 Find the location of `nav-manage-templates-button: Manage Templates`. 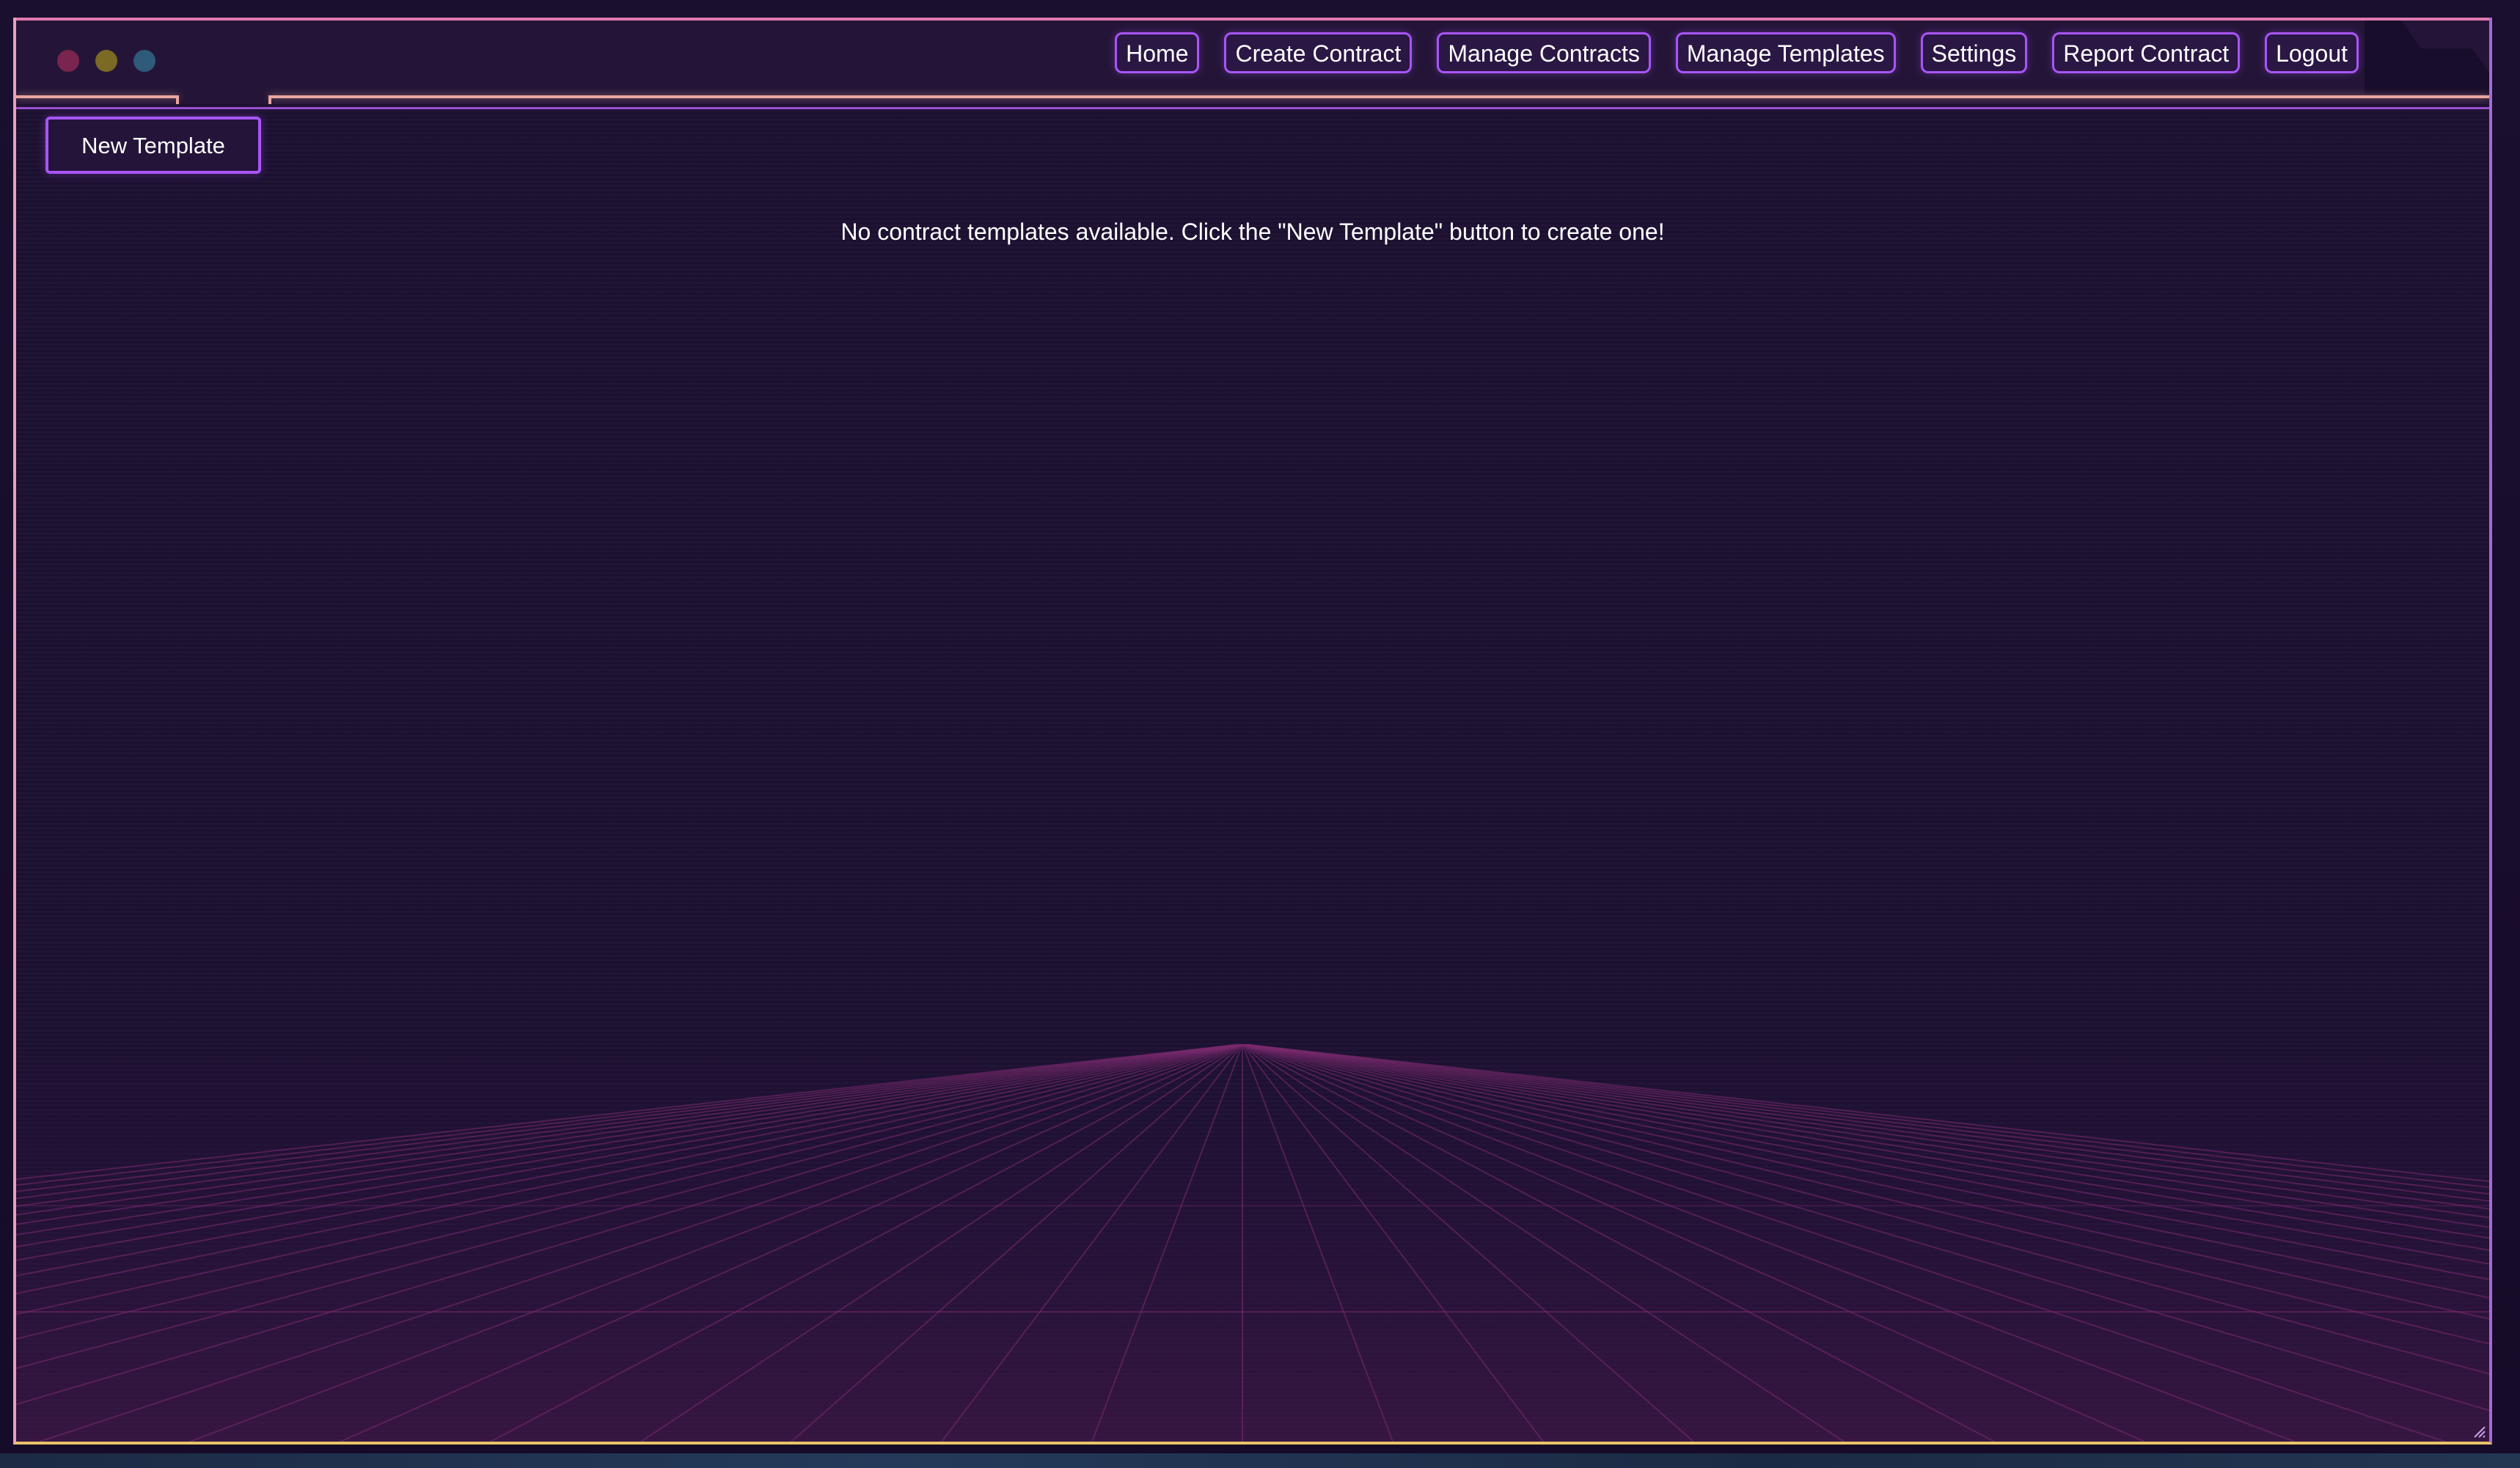

nav-manage-templates-button: Manage Templates is located at coordinates (1786, 52).